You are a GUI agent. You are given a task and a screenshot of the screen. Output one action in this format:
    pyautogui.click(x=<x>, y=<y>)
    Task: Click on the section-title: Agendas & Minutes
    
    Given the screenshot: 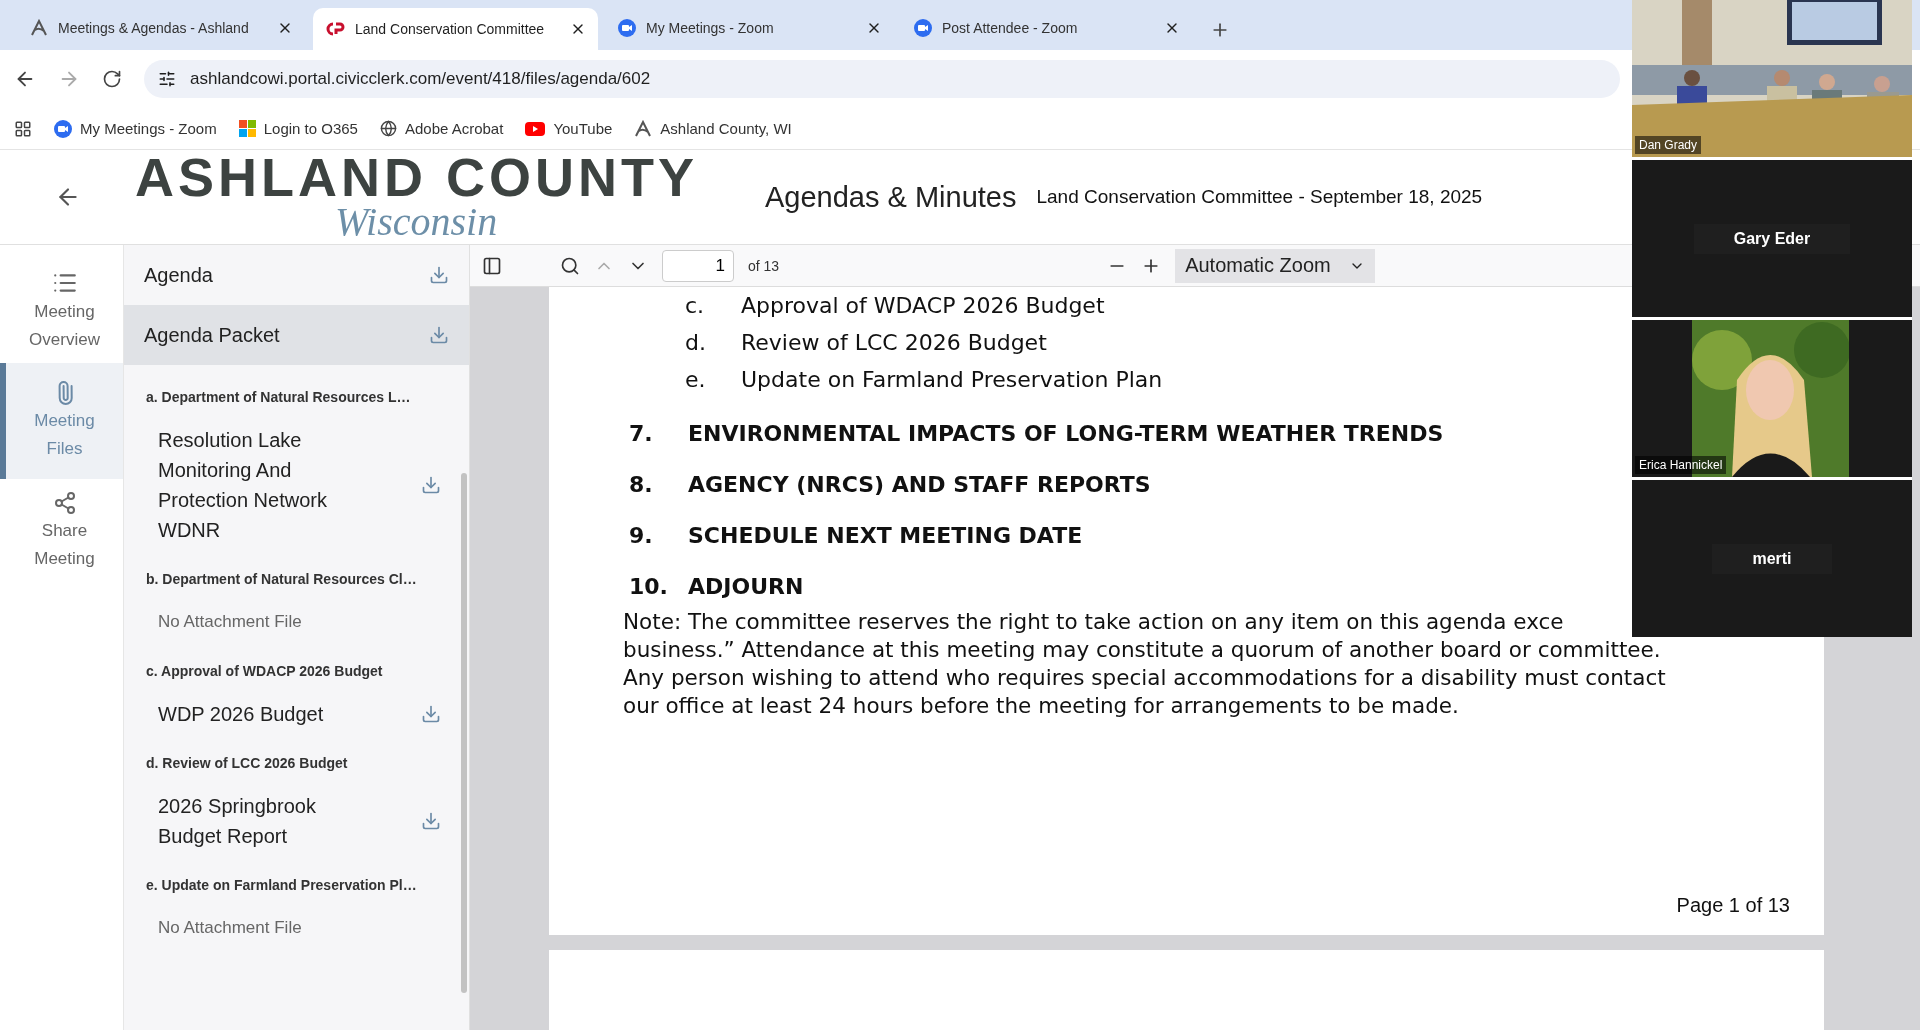 What is the action you would take?
    pyautogui.click(x=891, y=197)
    